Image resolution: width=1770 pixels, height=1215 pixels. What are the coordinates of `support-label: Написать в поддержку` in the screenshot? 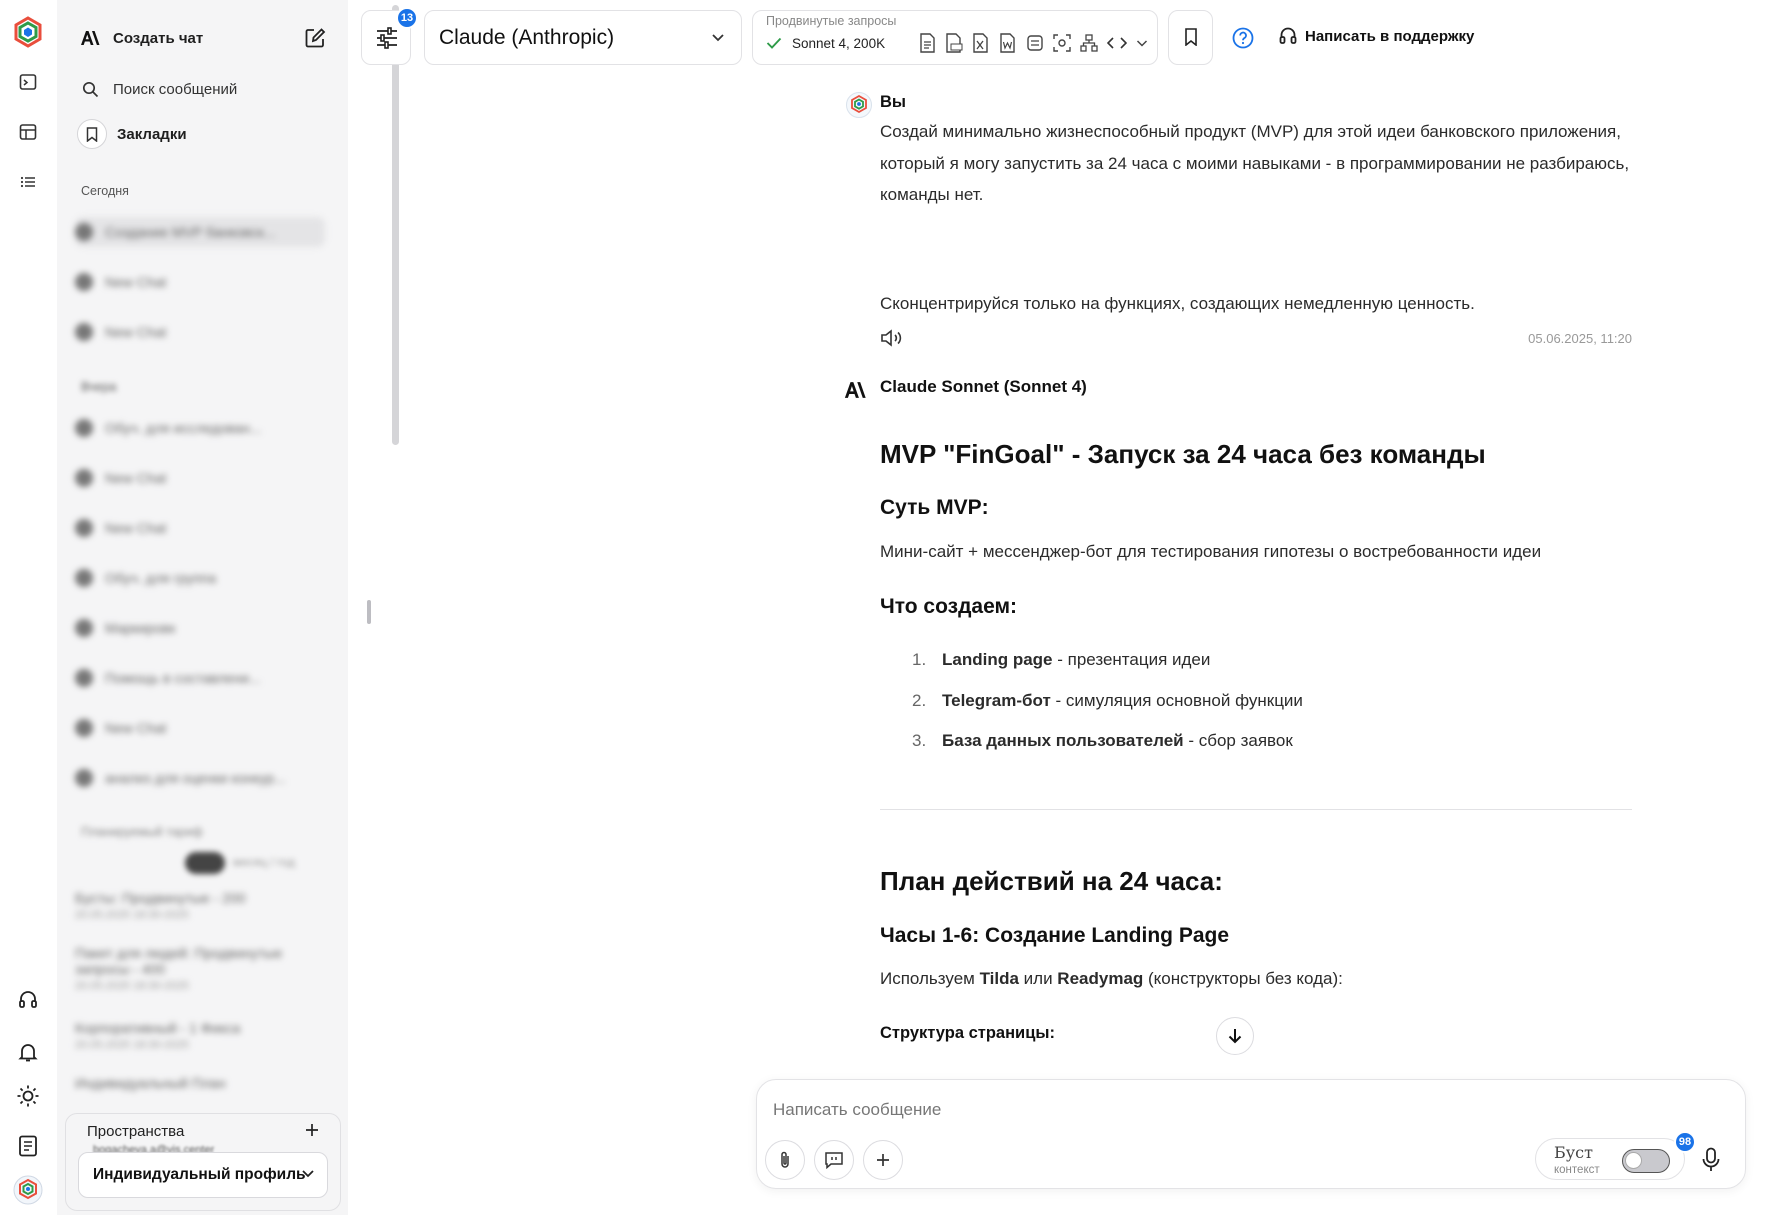 It's located at (1390, 36).